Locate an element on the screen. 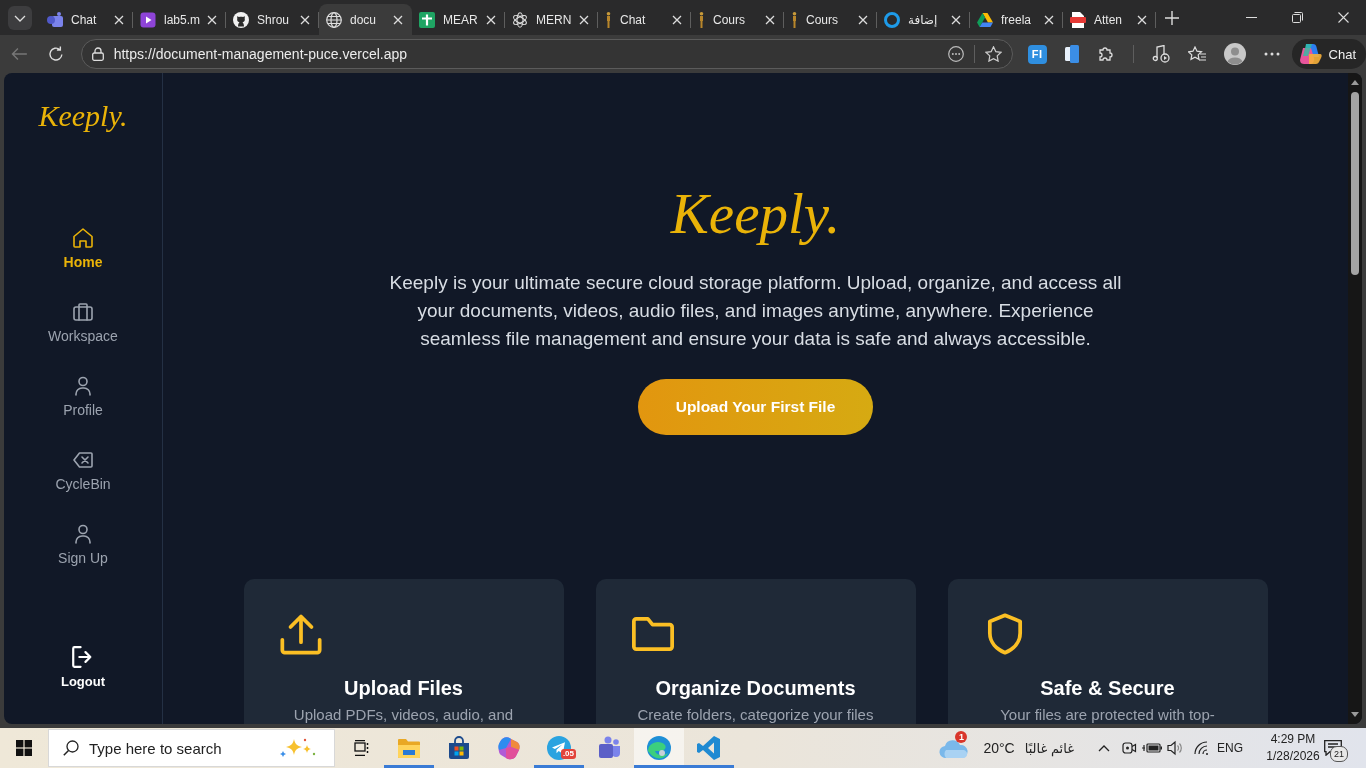  speaker-icon is located at coordinates (1175, 748).